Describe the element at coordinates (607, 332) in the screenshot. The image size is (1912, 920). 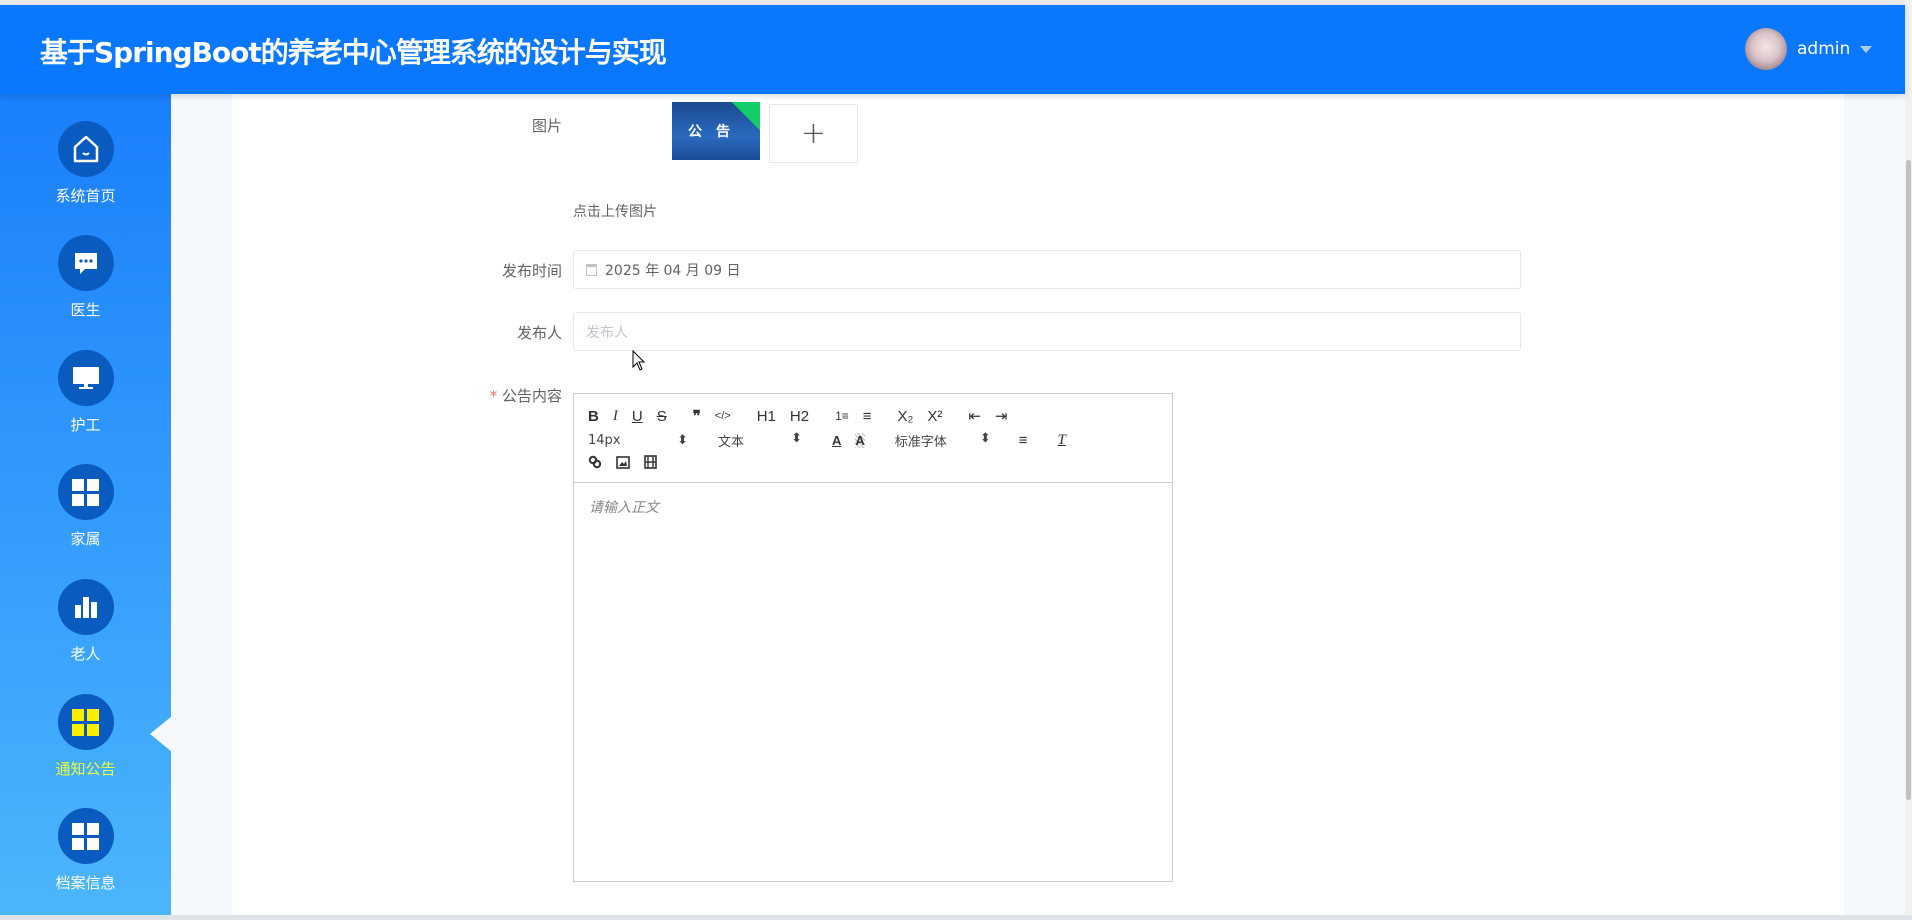
I see `publisher-placeholder: 发布人` at that location.